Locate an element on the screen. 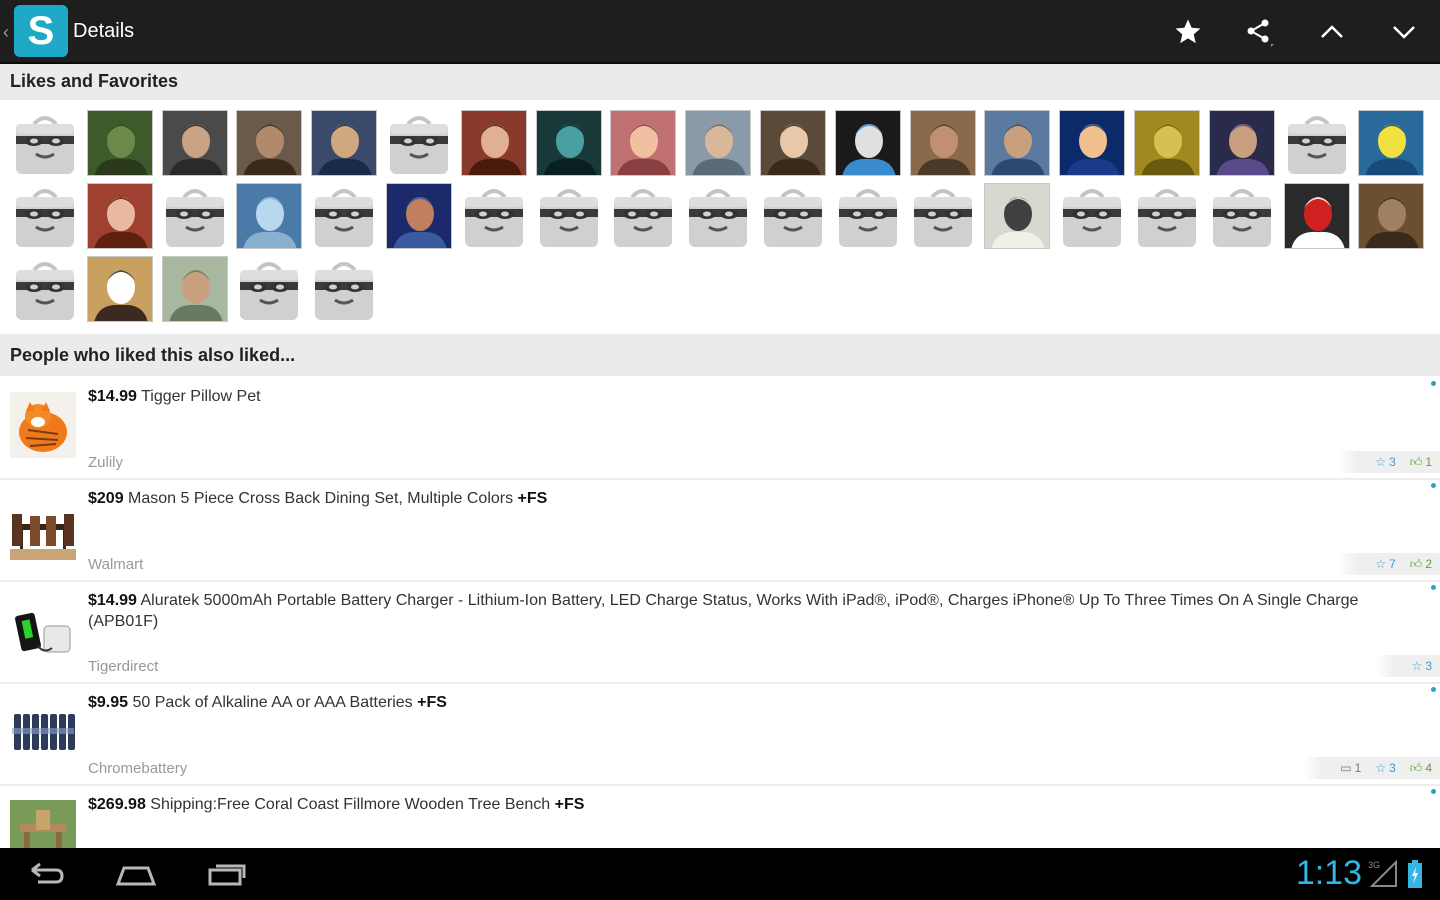 The width and height of the screenshot is (1440, 900). home-button is located at coordinates (136, 874).